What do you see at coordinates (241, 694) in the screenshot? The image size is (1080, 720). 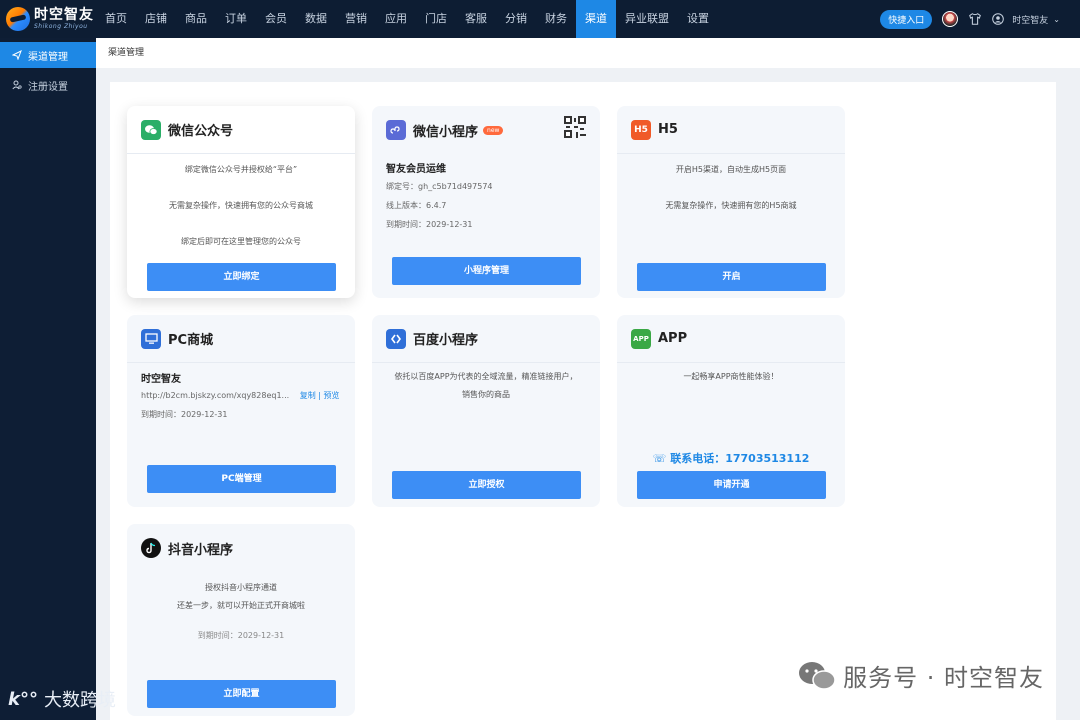 I see `configure-now-button: 立即配置` at bounding box center [241, 694].